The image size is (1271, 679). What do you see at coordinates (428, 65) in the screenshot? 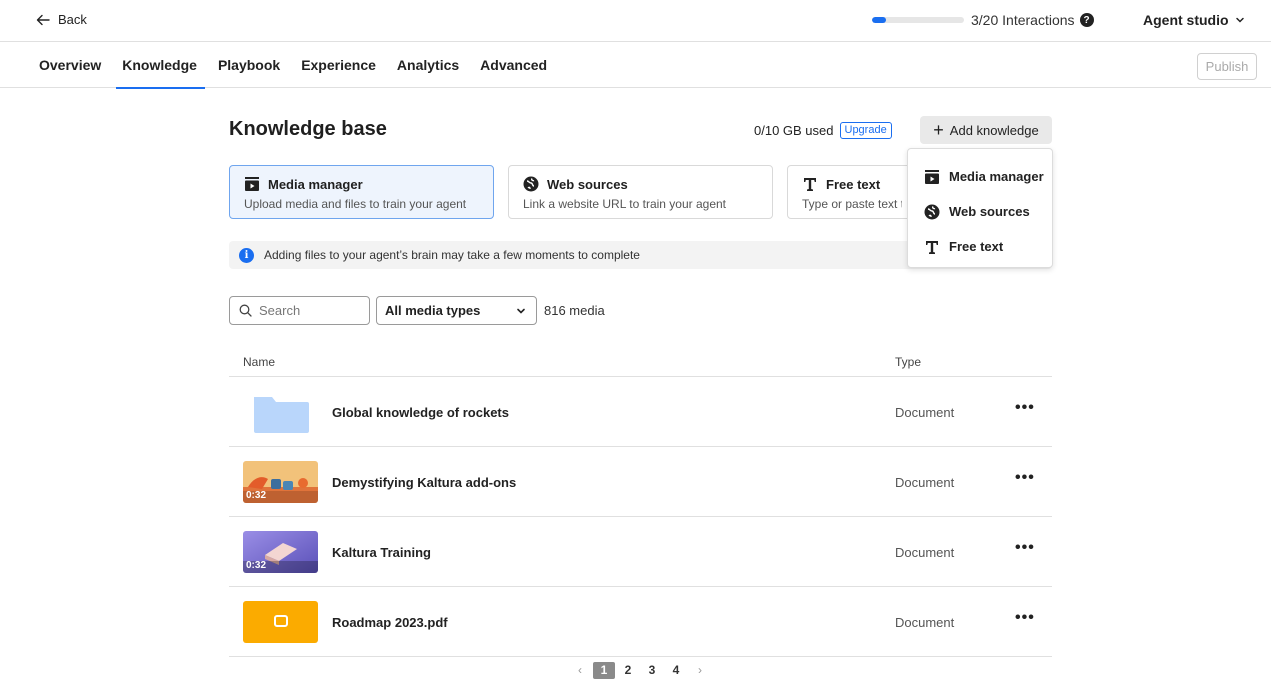
I see `tab-analytics: Analytics` at bounding box center [428, 65].